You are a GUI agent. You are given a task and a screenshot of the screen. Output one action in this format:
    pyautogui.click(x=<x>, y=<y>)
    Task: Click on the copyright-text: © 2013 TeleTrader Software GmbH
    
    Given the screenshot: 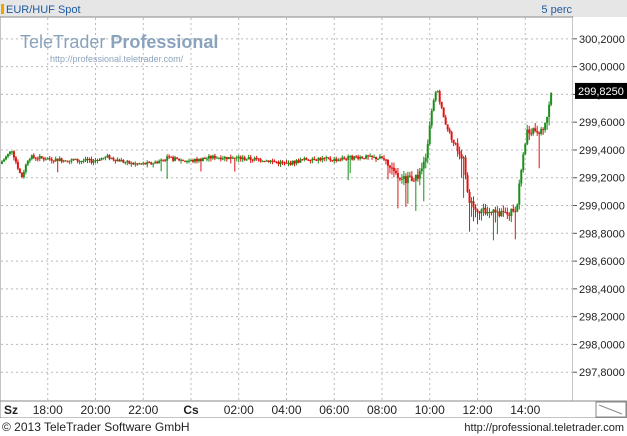 What is the action you would take?
    pyautogui.click(x=96, y=427)
    